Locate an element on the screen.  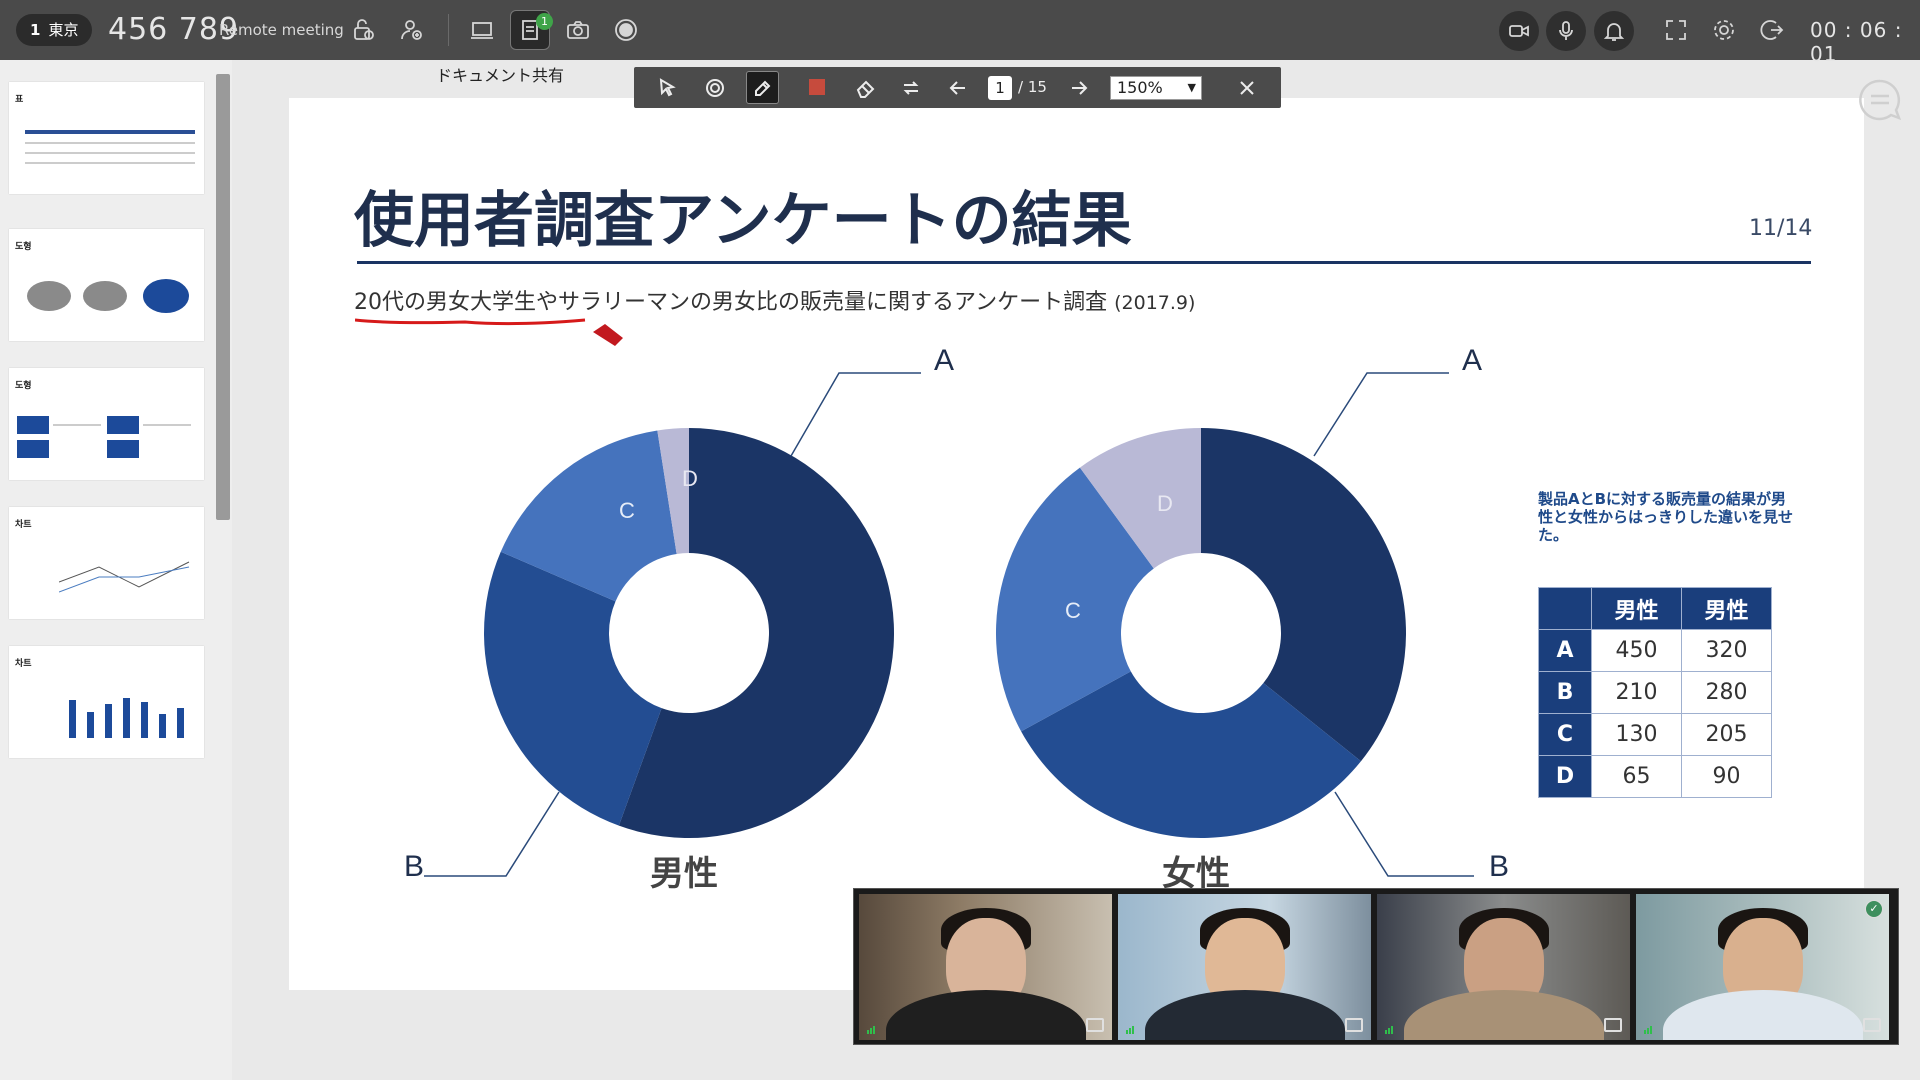
table-header-row: 男性 男性 is located at coordinates (1655, 608).